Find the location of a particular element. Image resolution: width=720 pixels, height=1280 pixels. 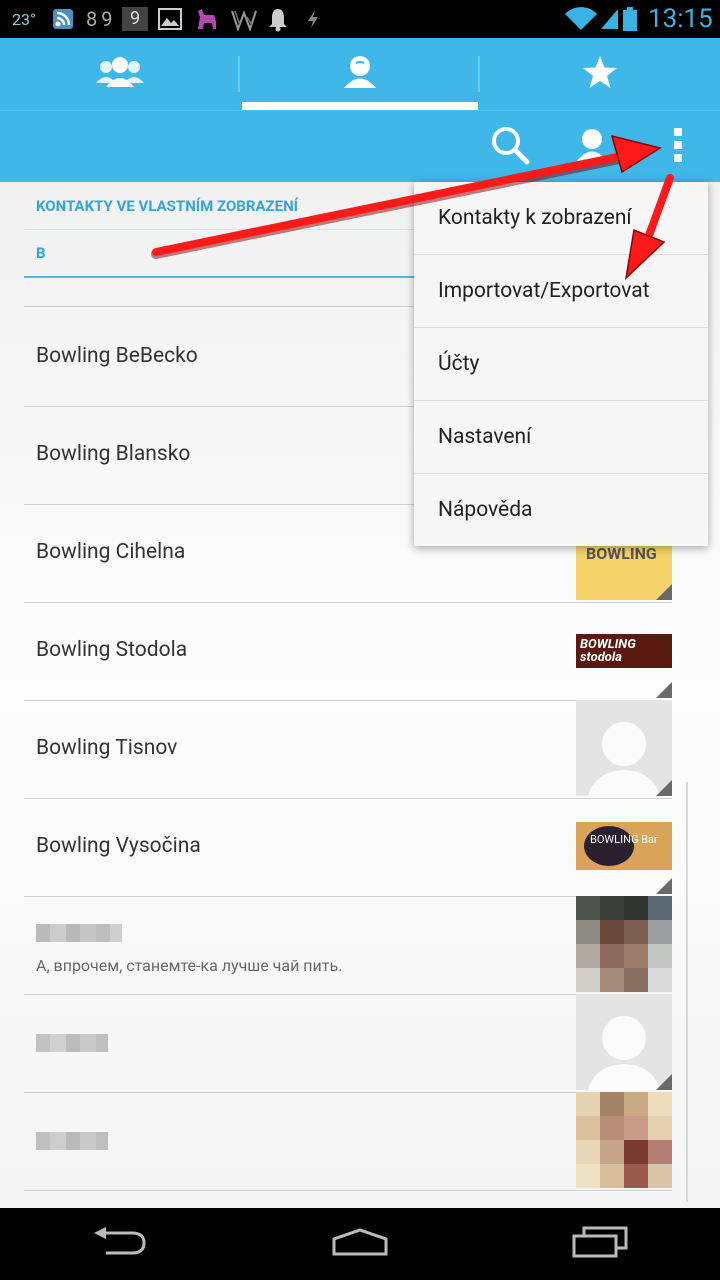

counter-value: 89 is located at coordinates (101, 19).